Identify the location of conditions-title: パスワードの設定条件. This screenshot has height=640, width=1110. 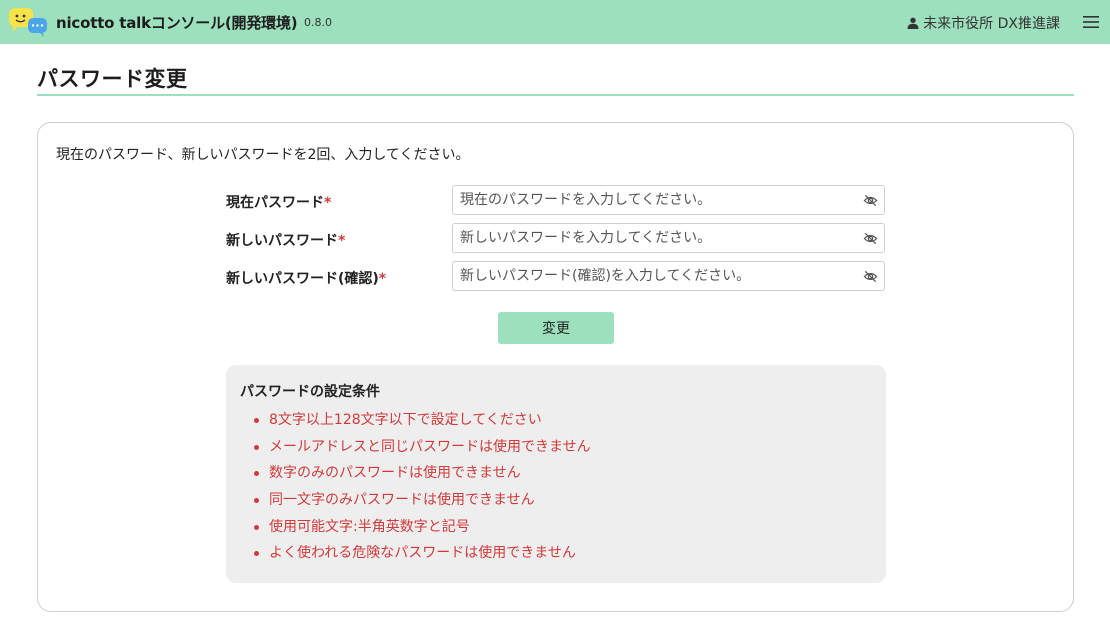
(310, 392).